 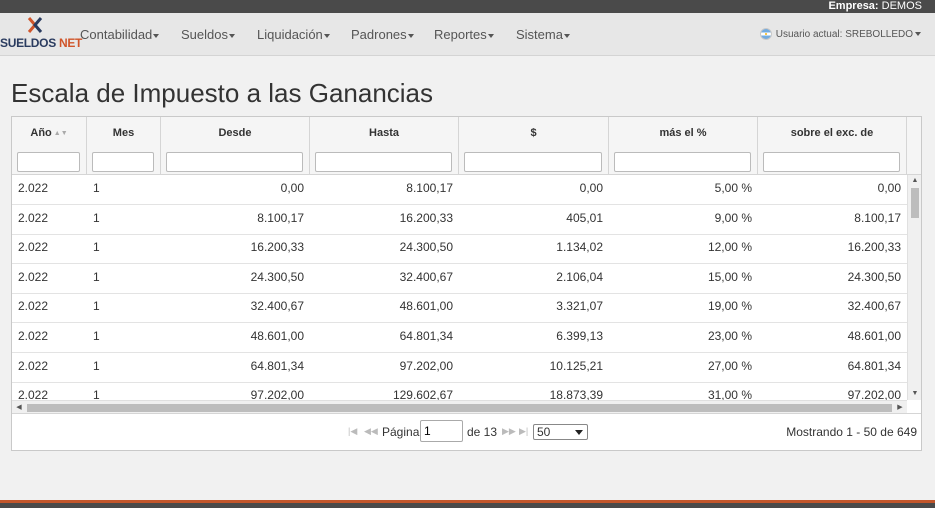 I want to click on cell-hasta: 32.400,67, so click(x=426, y=276).